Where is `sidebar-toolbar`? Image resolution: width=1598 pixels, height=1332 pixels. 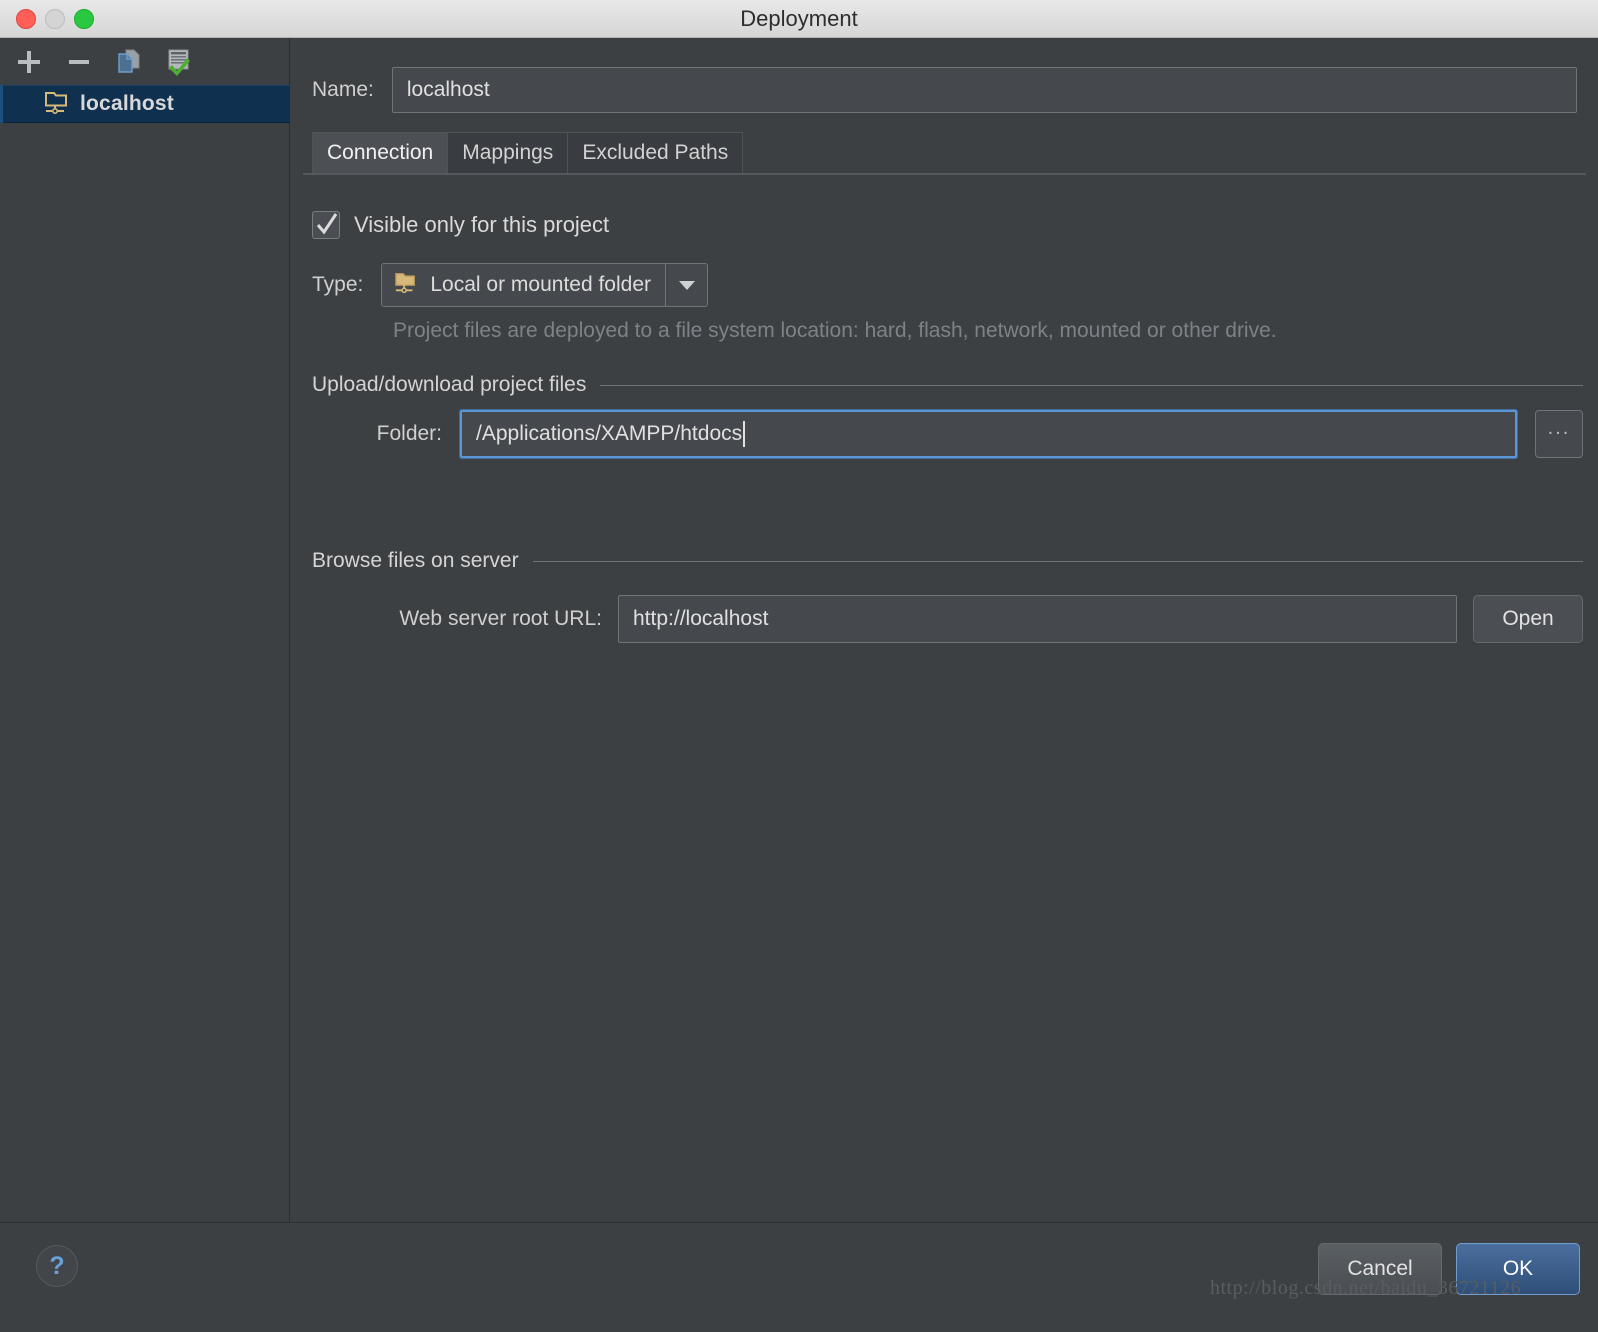 sidebar-toolbar is located at coordinates (145, 61).